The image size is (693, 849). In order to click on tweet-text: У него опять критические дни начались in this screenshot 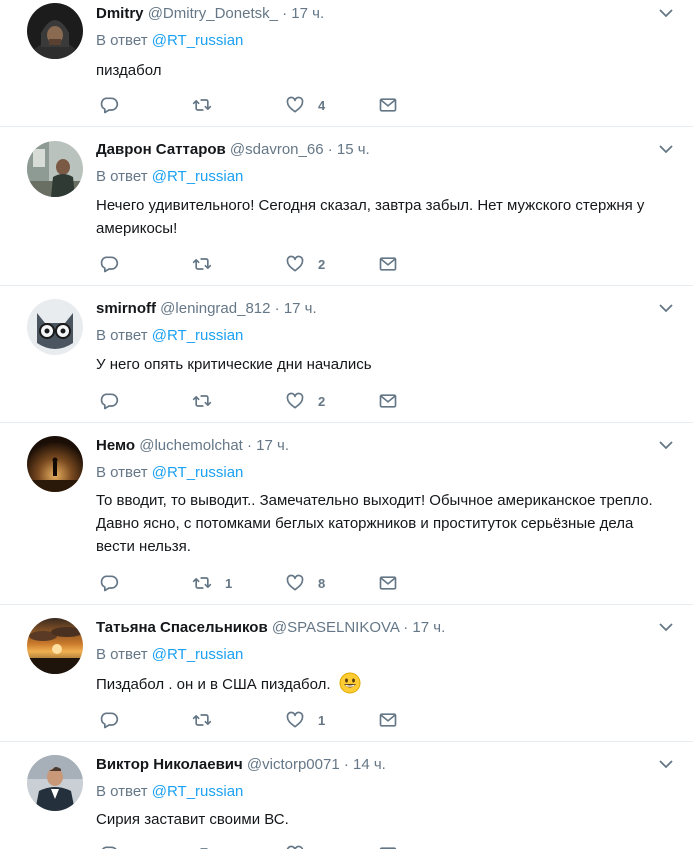, I will do `click(234, 364)`.